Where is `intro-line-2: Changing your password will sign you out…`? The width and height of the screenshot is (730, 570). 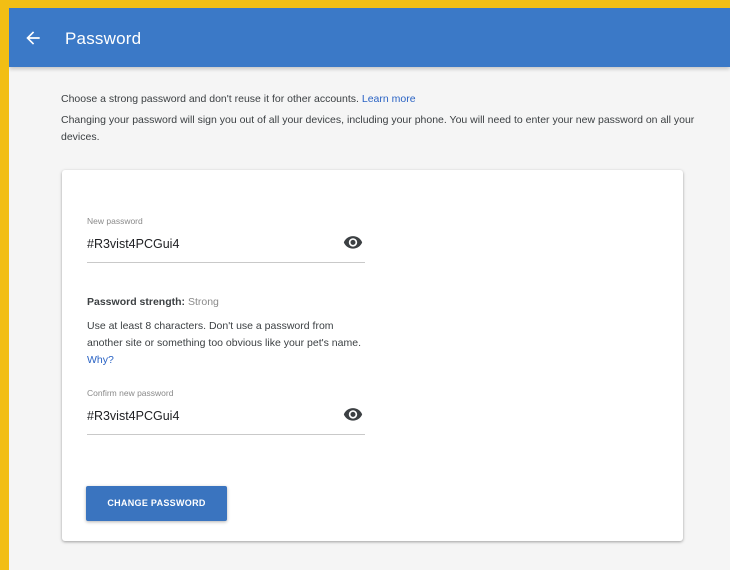 intro-line-2: Changing your password will sign you out… is located at coordinates (378, 128).